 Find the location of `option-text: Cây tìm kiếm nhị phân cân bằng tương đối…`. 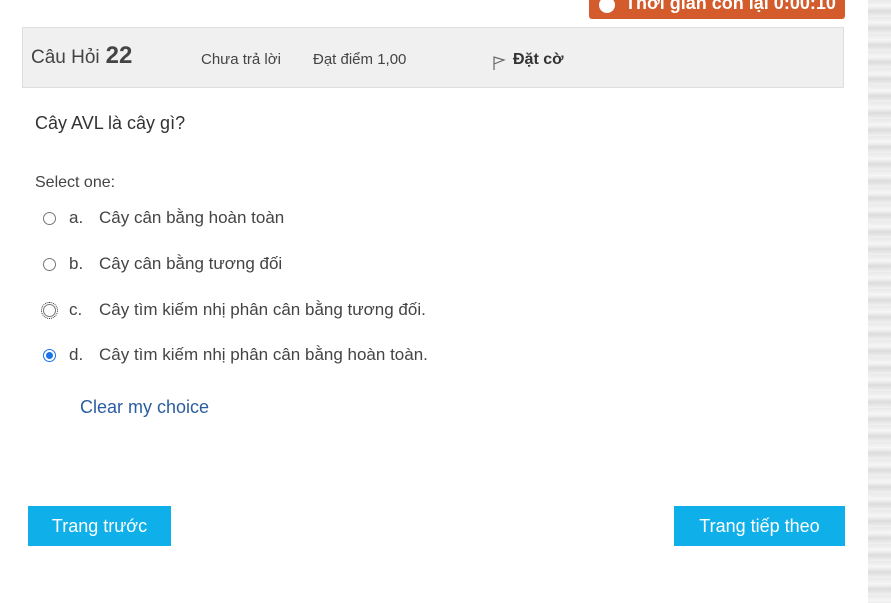

option-text: Cây tìm kiếm nhị phân cân bằng tương đối… is located at coordinates (262, 309).